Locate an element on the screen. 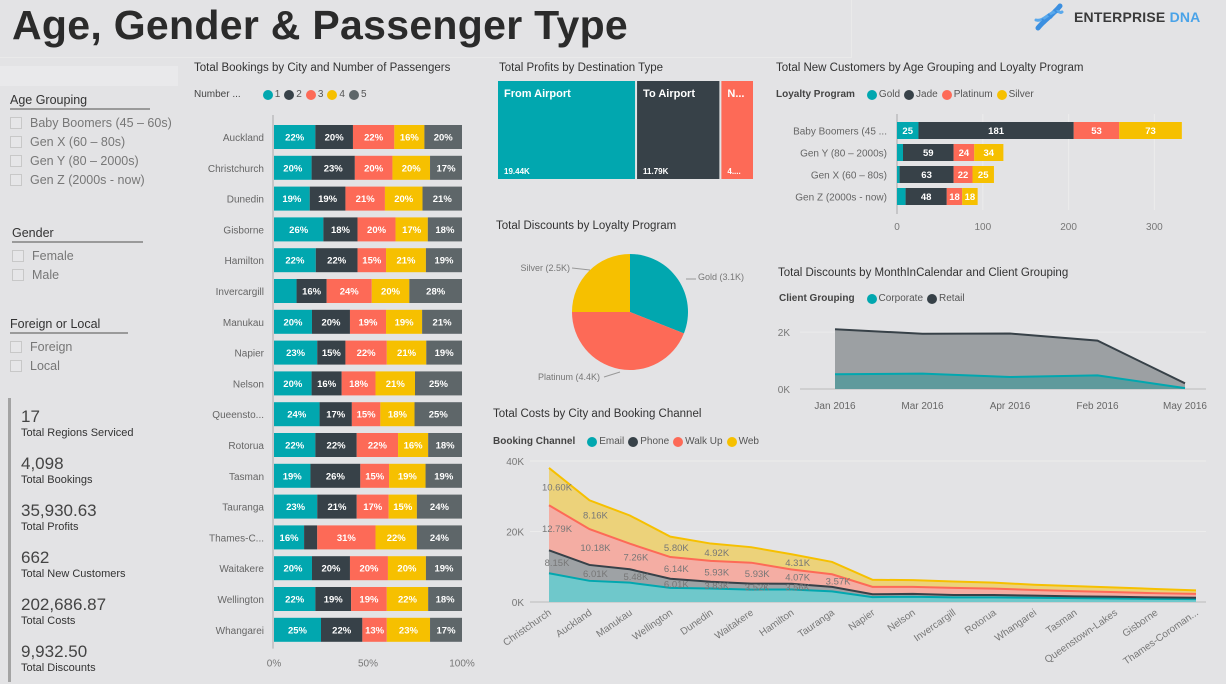  x-tick-label: 100 is located at coordinates (982, 227).